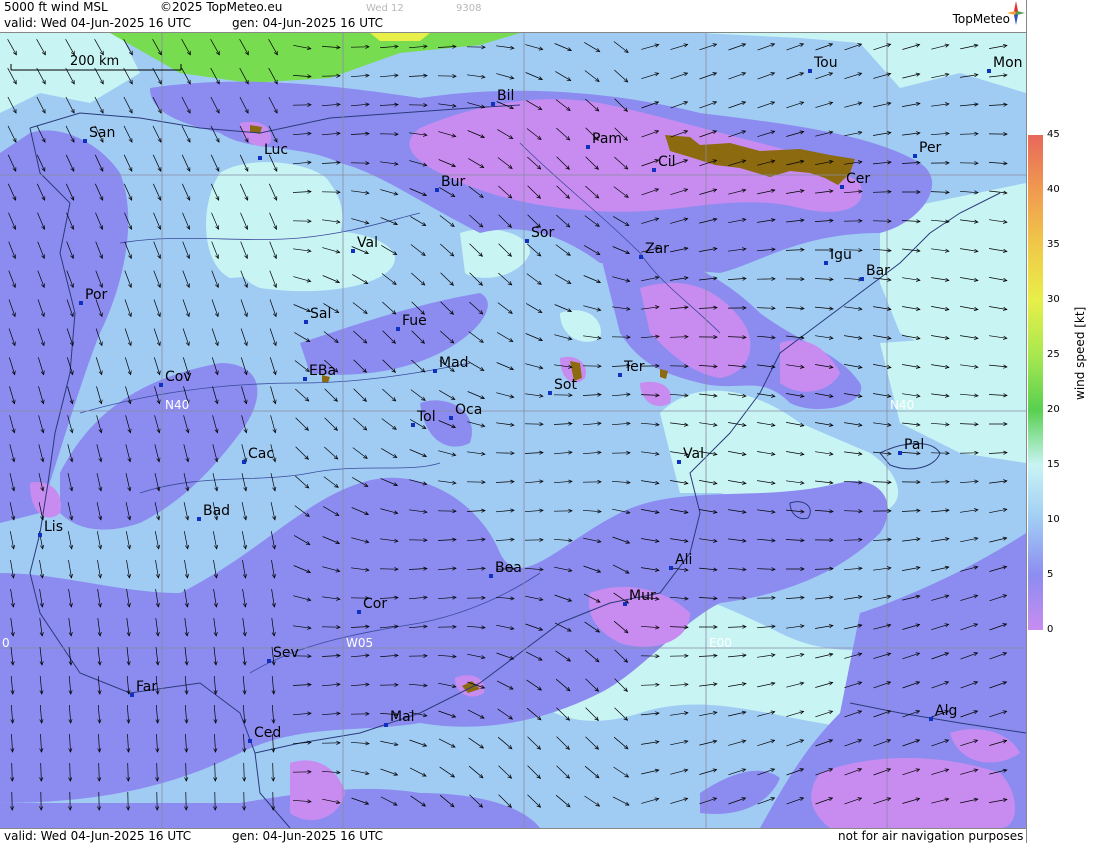 The image size is (1117, 843). I want to click on colorbar-tick: 40, so click(1053, 189).